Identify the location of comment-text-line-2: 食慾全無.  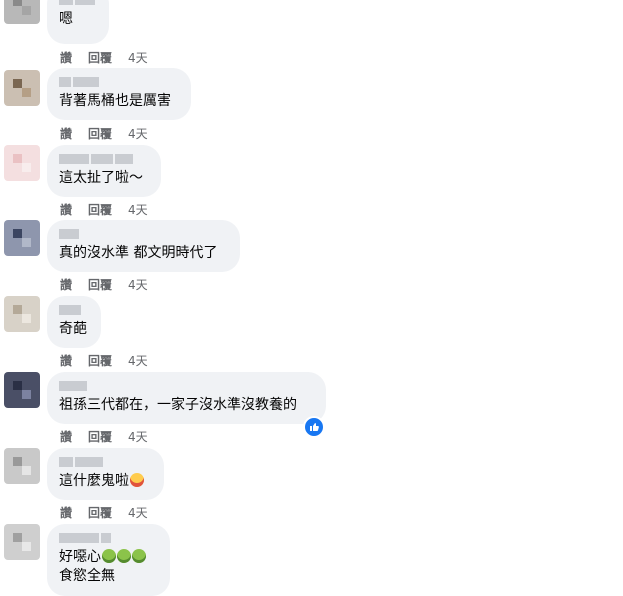
(87, 576).